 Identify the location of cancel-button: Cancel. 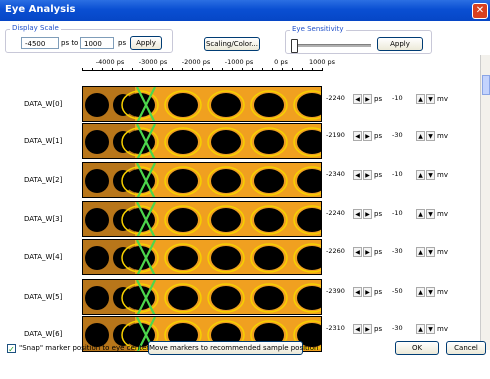
(466, 348).